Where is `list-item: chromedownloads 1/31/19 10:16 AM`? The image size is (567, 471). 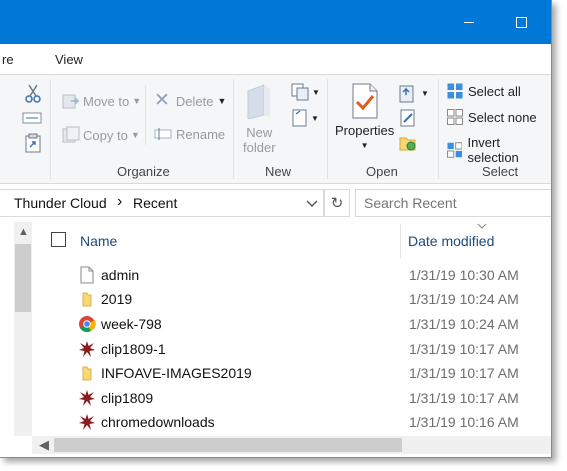
list-item: chromedownloads 1/31/19 10:16 AM is located at coordinates (275, 423).